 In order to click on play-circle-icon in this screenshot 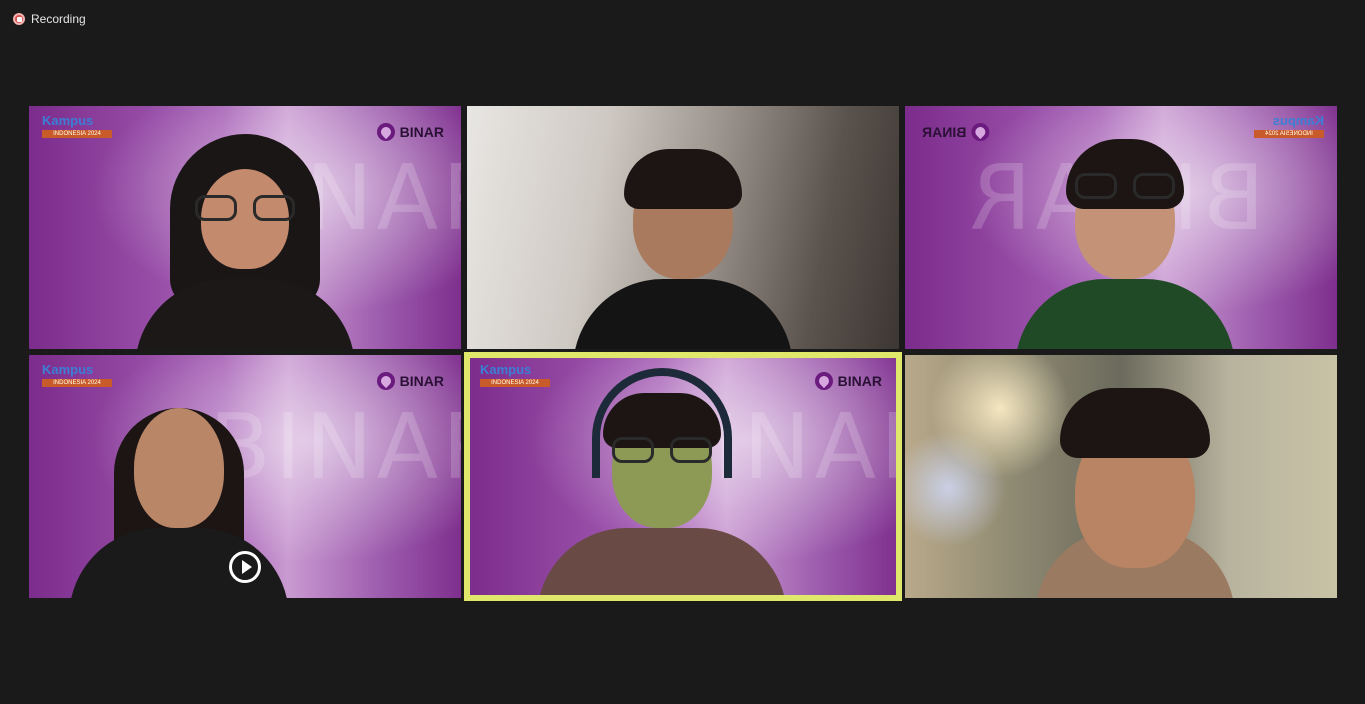, I will do `click(245, 567)`.